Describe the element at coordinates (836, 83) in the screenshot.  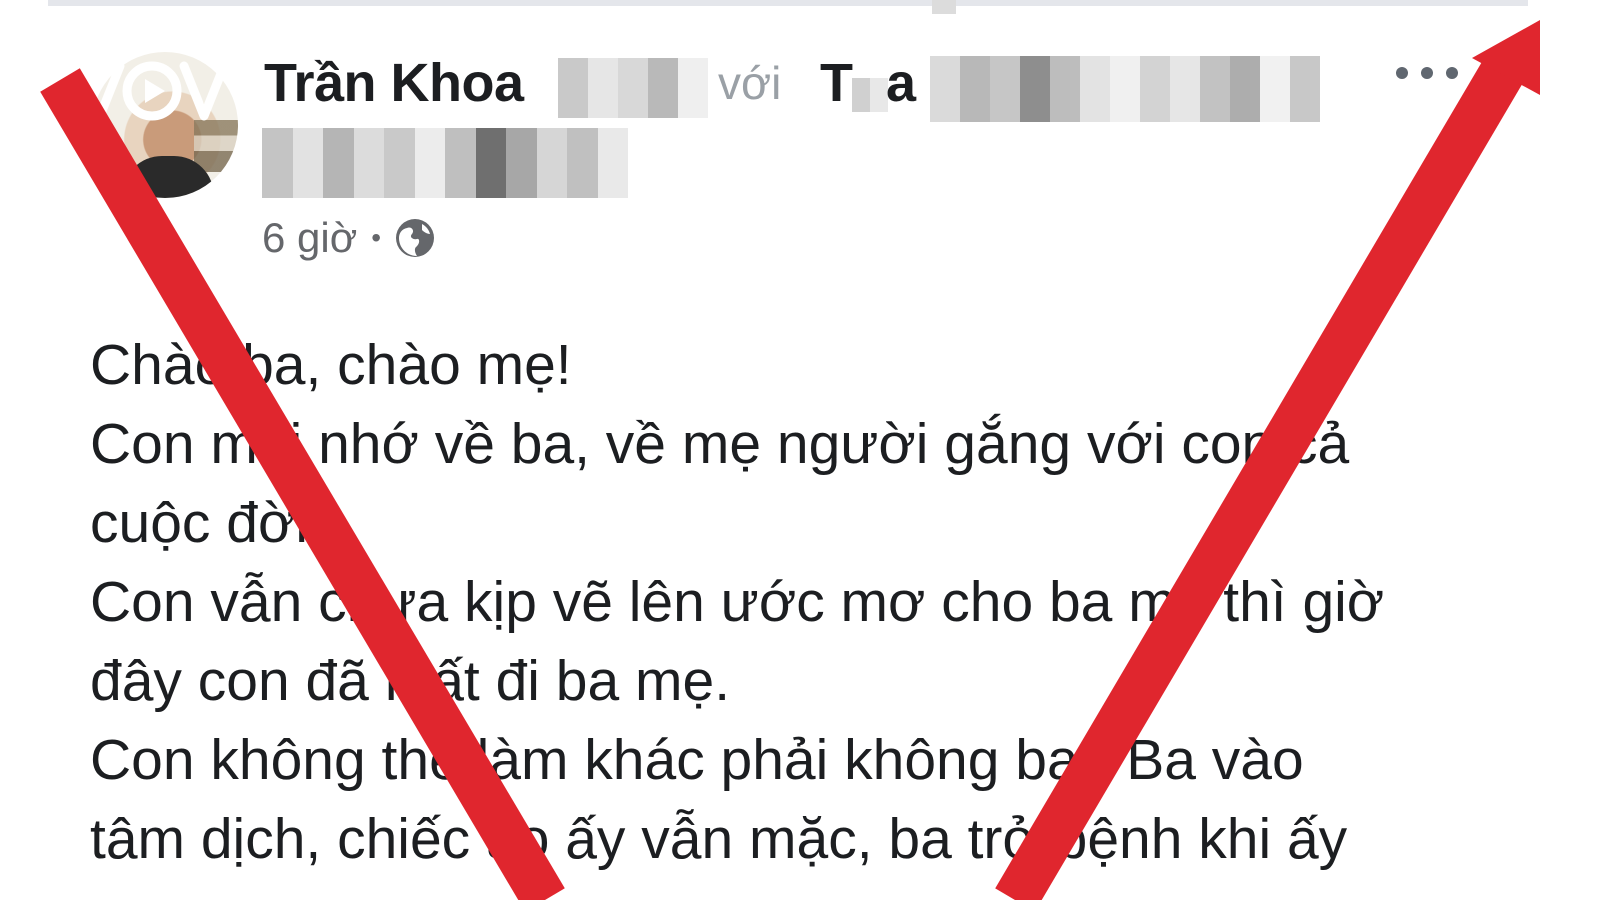
I see `tagged-name-start: T` at that location.